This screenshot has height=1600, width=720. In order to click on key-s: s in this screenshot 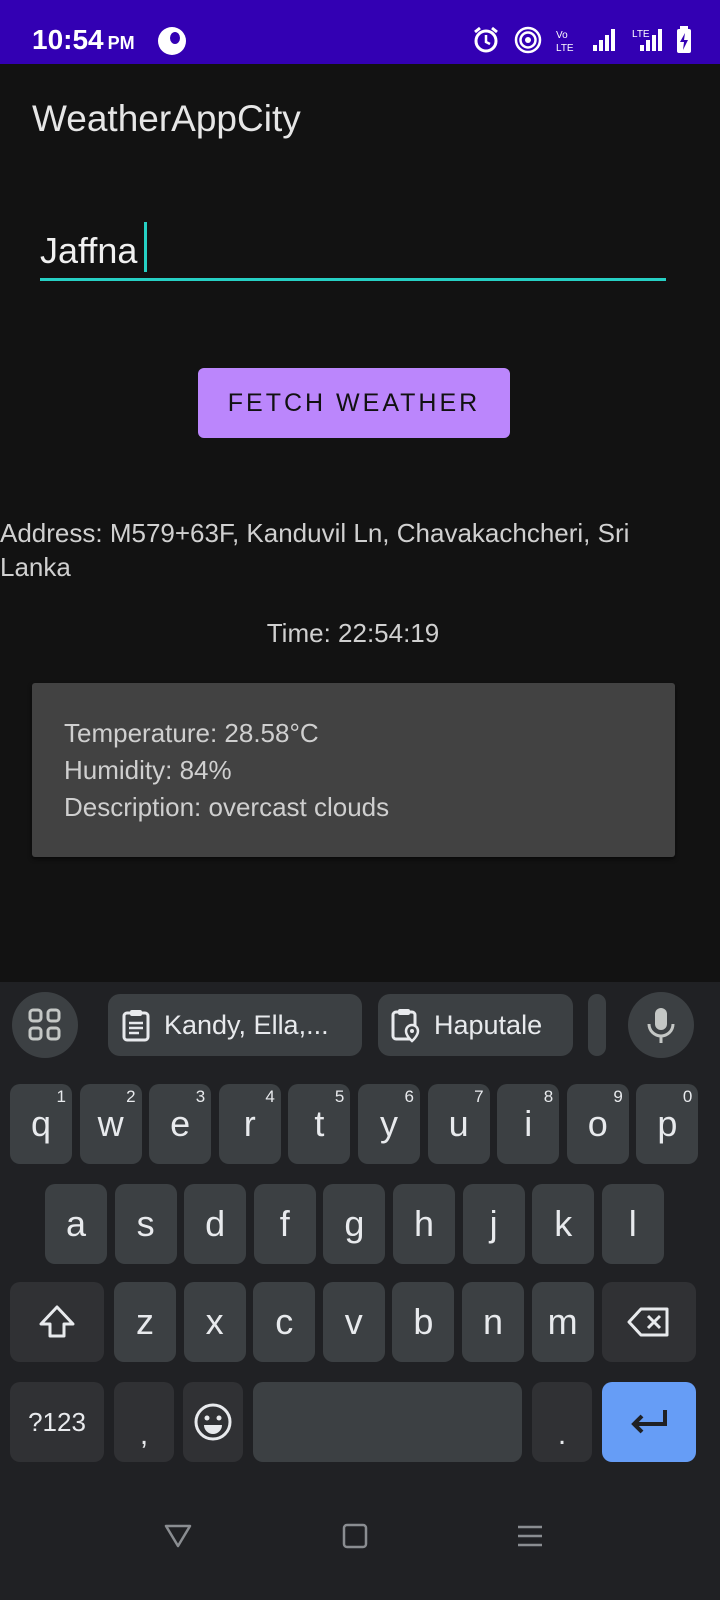, I will do `click(145, 1224)`.